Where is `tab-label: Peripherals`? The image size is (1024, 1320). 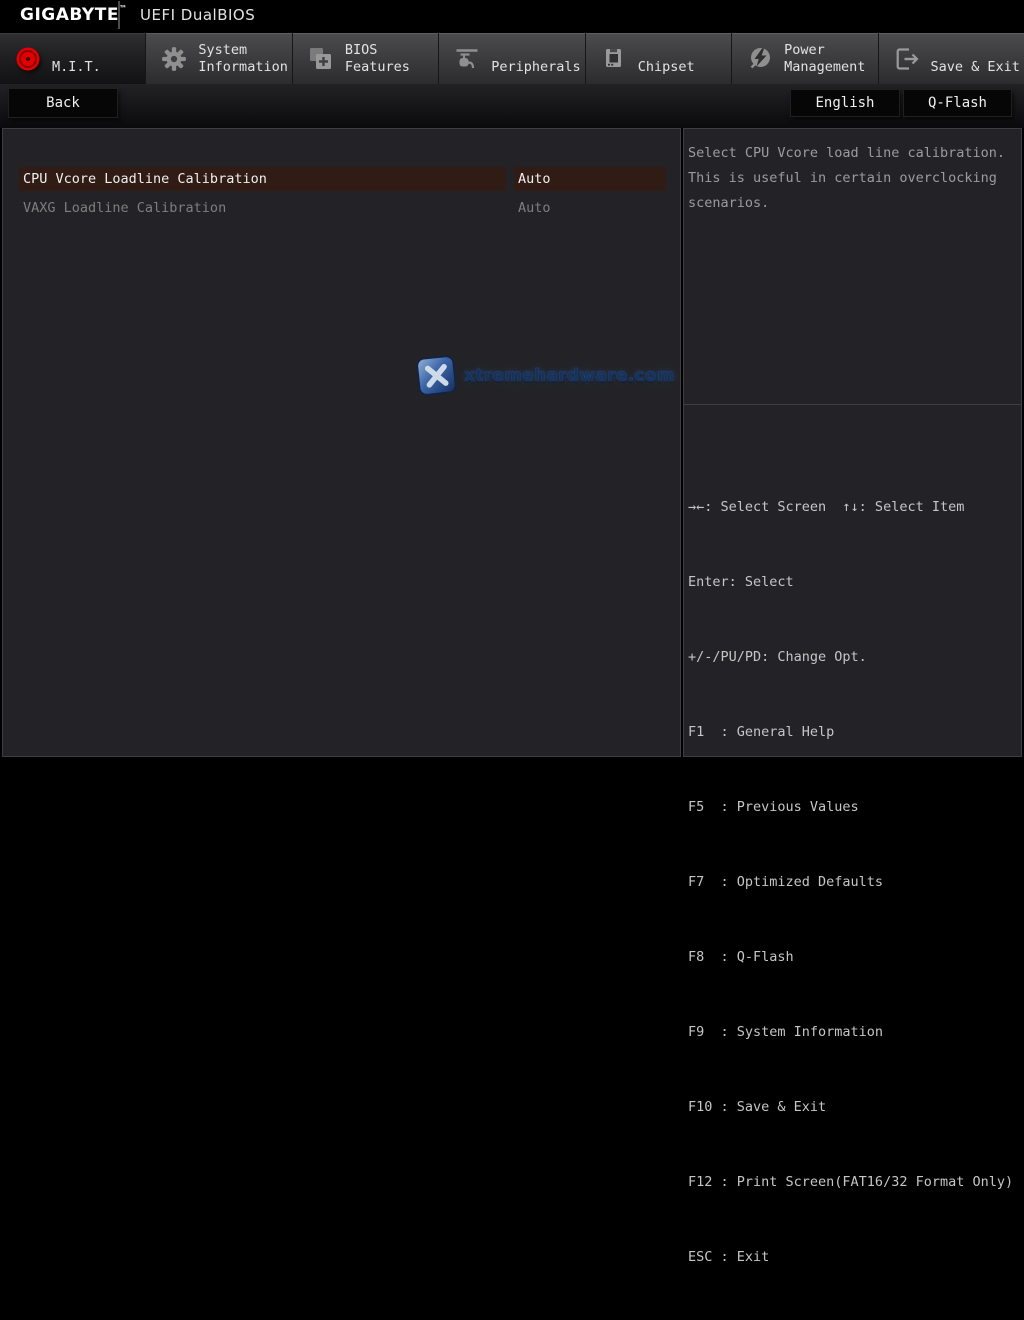 tab-label: Peripherals is located at coordinates (536, 67).